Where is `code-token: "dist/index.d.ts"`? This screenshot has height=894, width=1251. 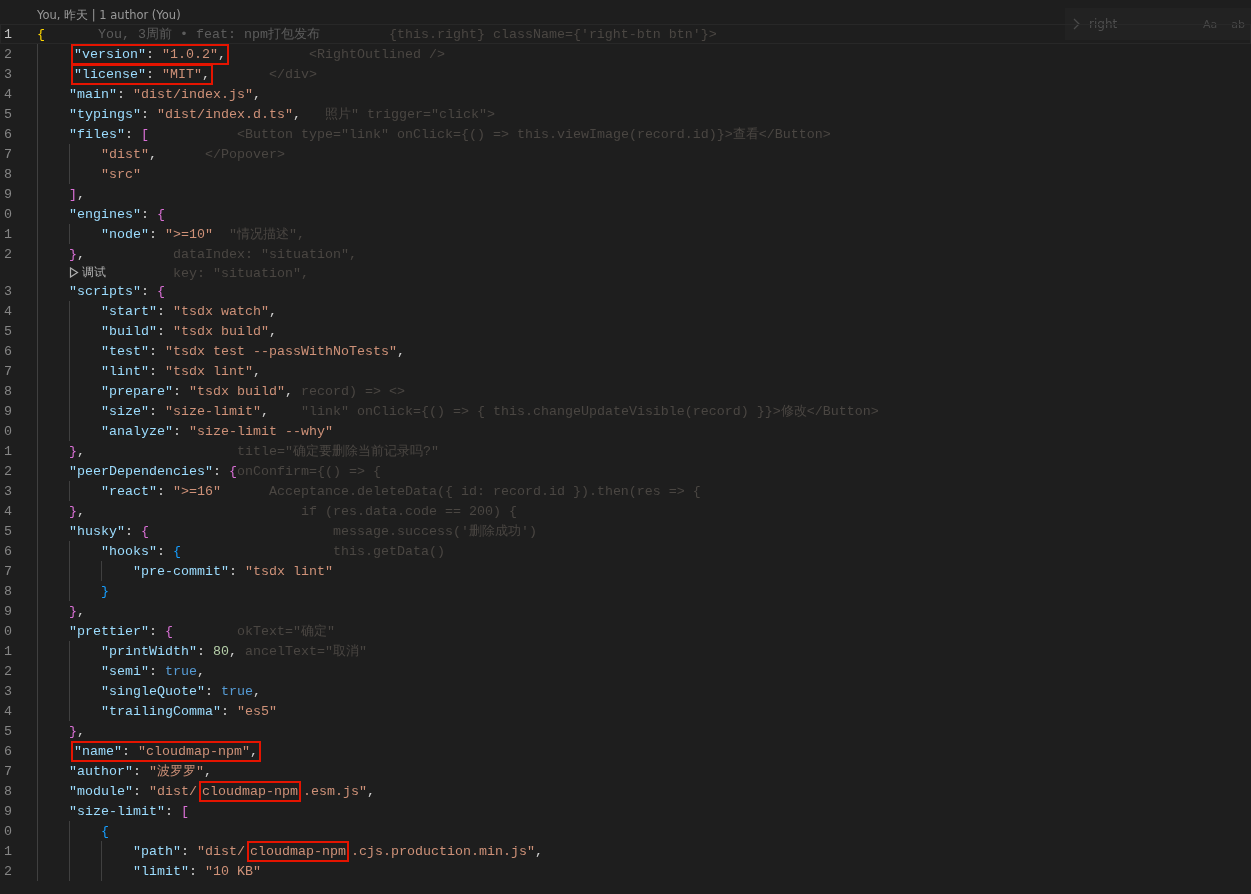
code-token: "dist/index.d.ts" is located at coordinates (225, 114).